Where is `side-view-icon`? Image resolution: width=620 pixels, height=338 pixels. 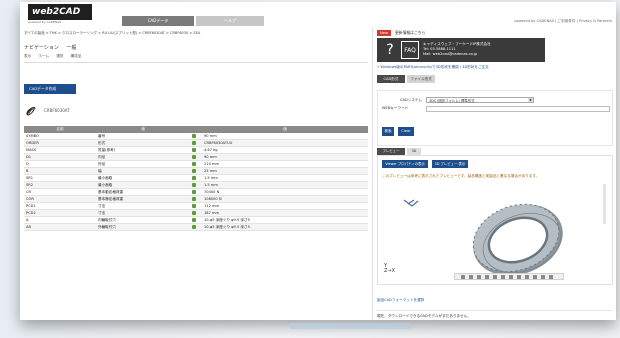
side-view-icon is located at coordinates (503, 277).